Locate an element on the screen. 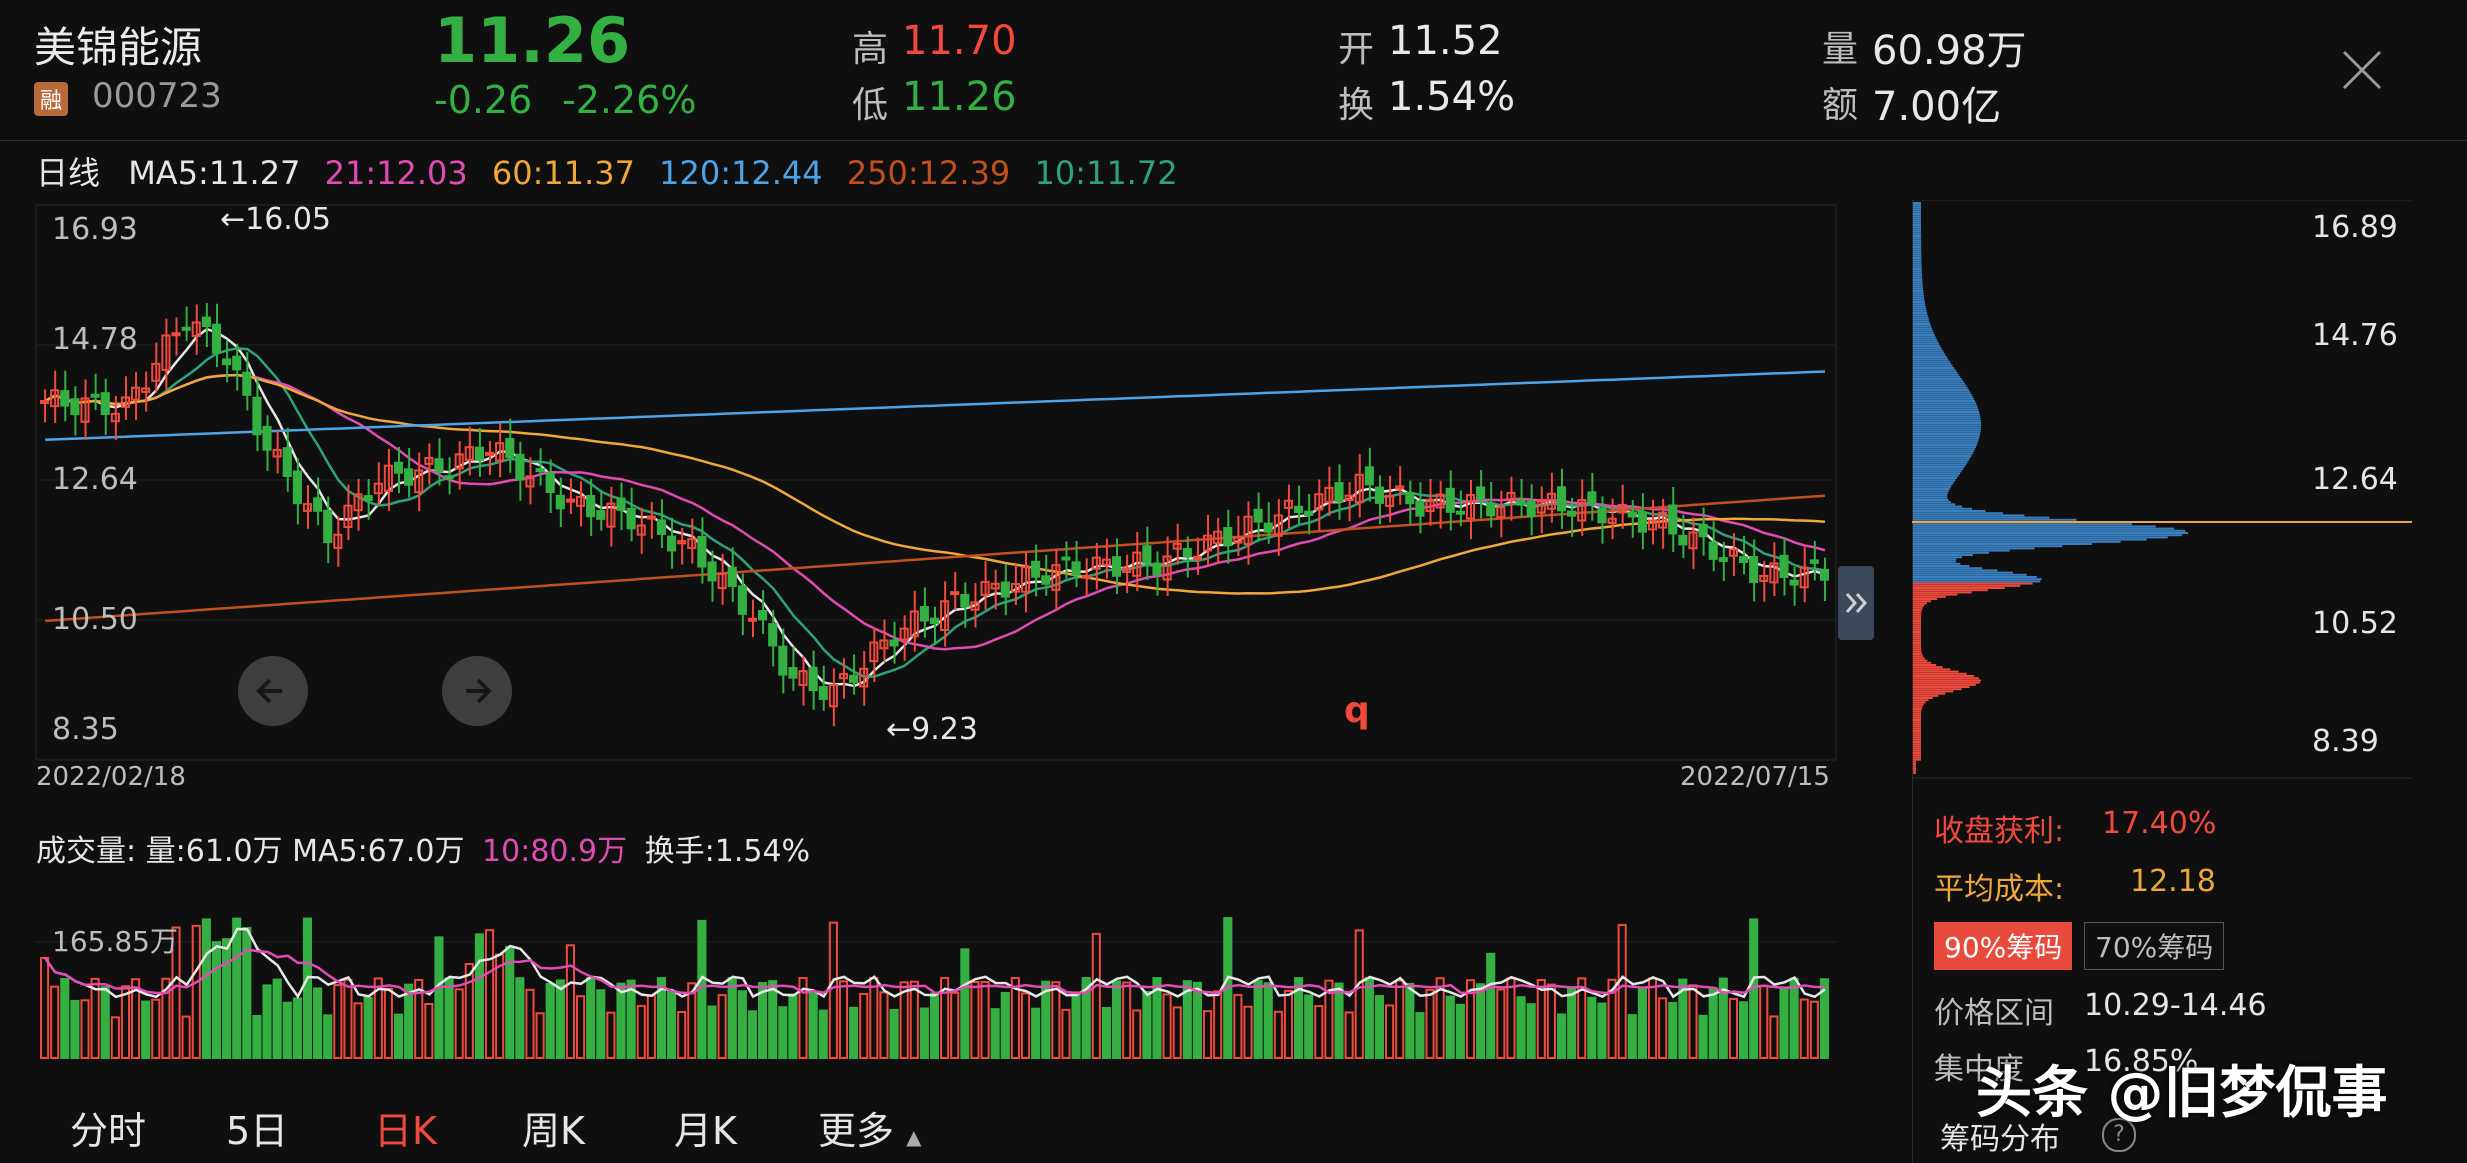 The height and width of the screenshot is (1163, 2467). tab-intraday: 分时 is located at coordinates (108, 1127).